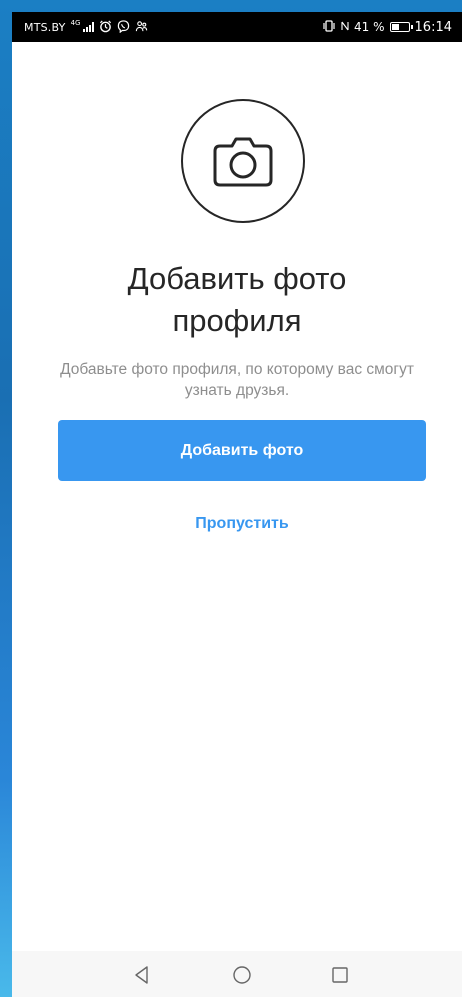 The height and width of the screenshot is (997, 462). What do you see at coordinates (340, 975) in the screenshot?
I see `recents-icon` at bounding box center [340, 975].